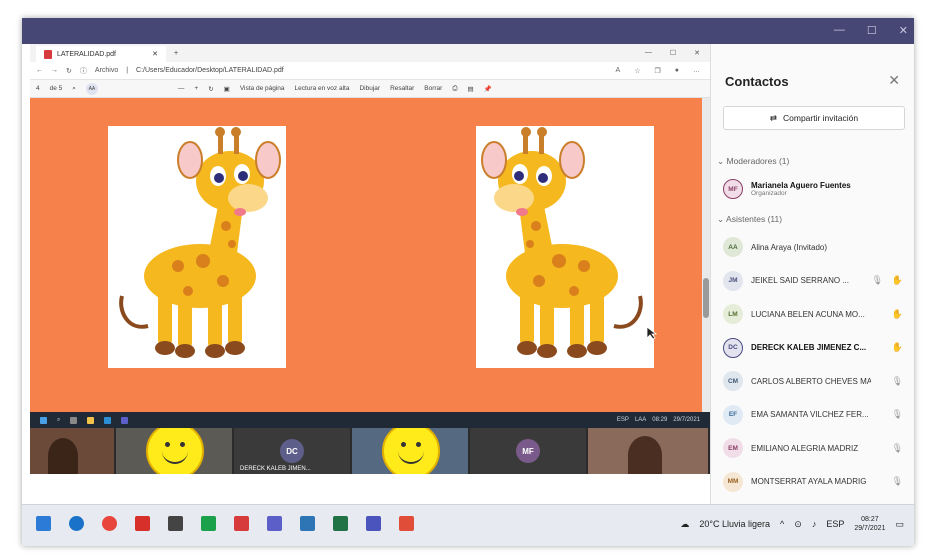 The image size is (936, 559). What do you see at coordinates (528, 451) in the screenshot?
I see `video-tile: MF` at bounding box center [528, 451].